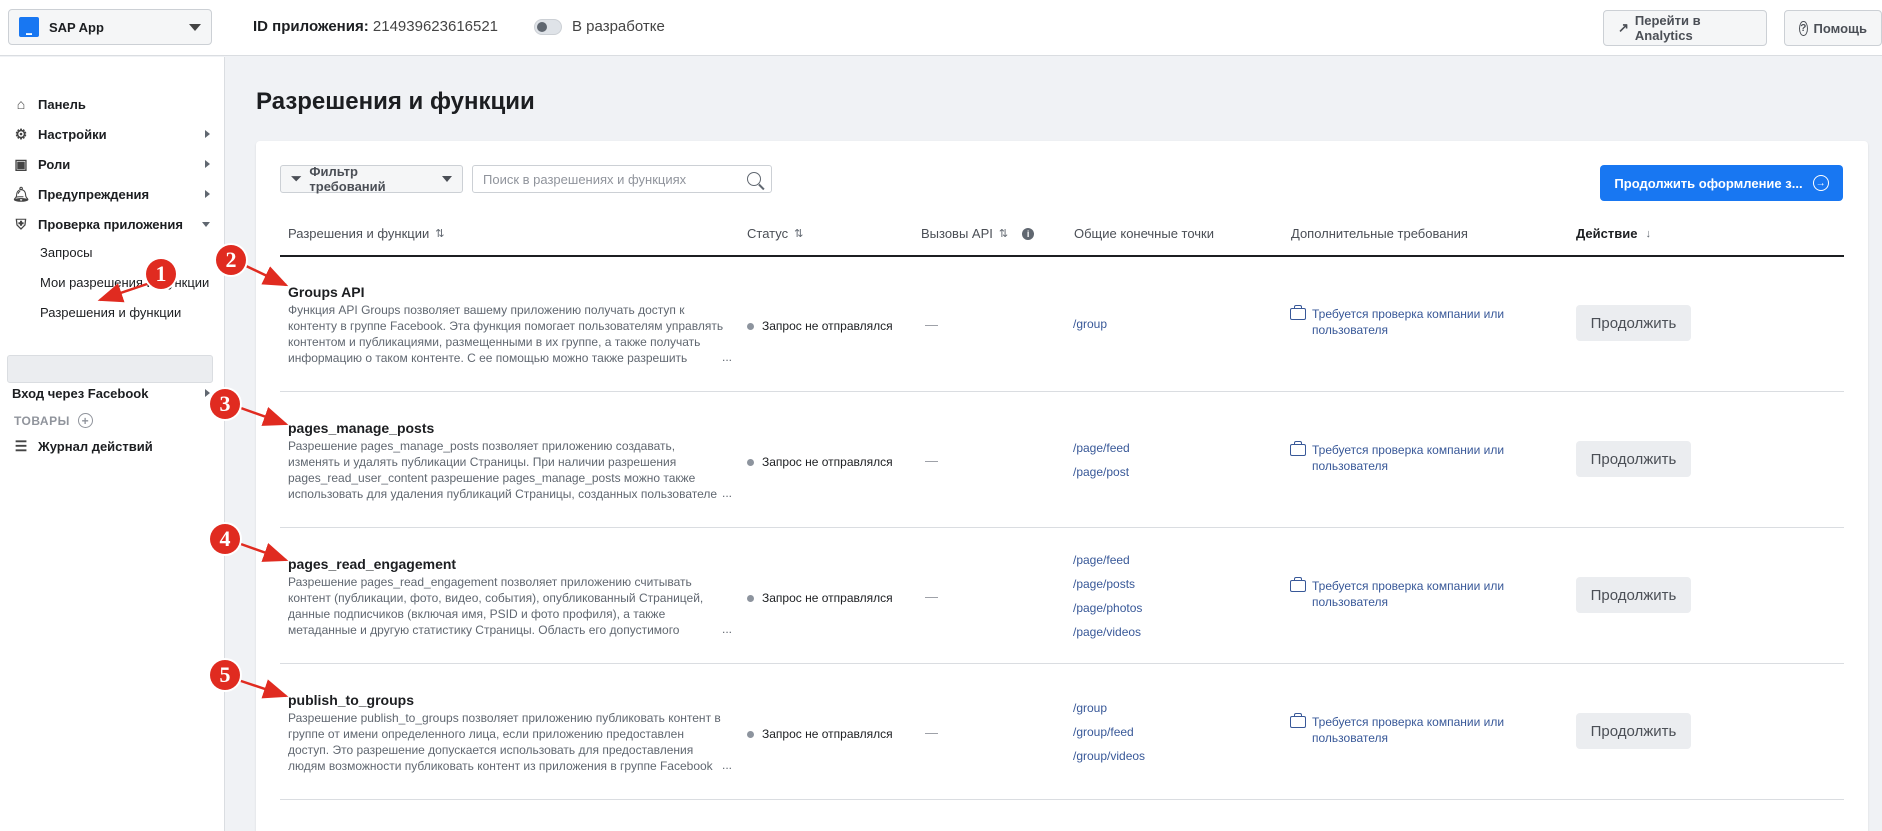  I want to click on gear-icon: ⚙, so click(21, 133).